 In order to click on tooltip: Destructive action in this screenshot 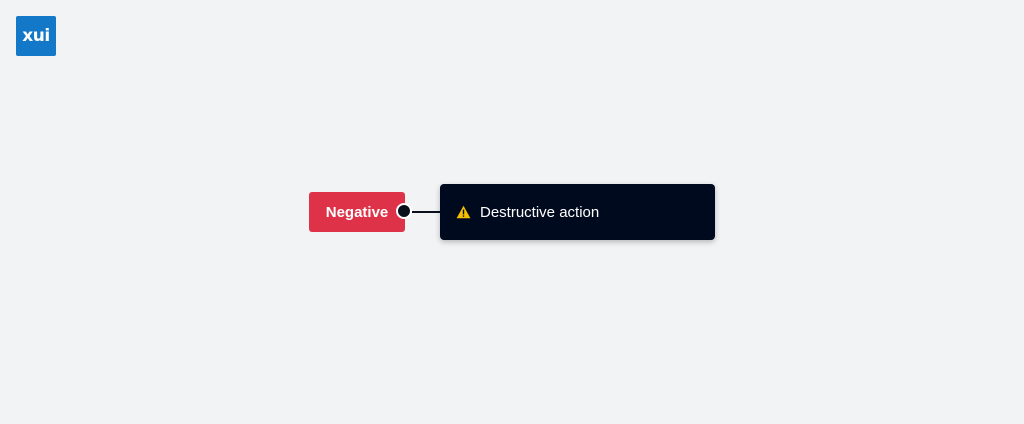, I will do `click(577, 212)`.